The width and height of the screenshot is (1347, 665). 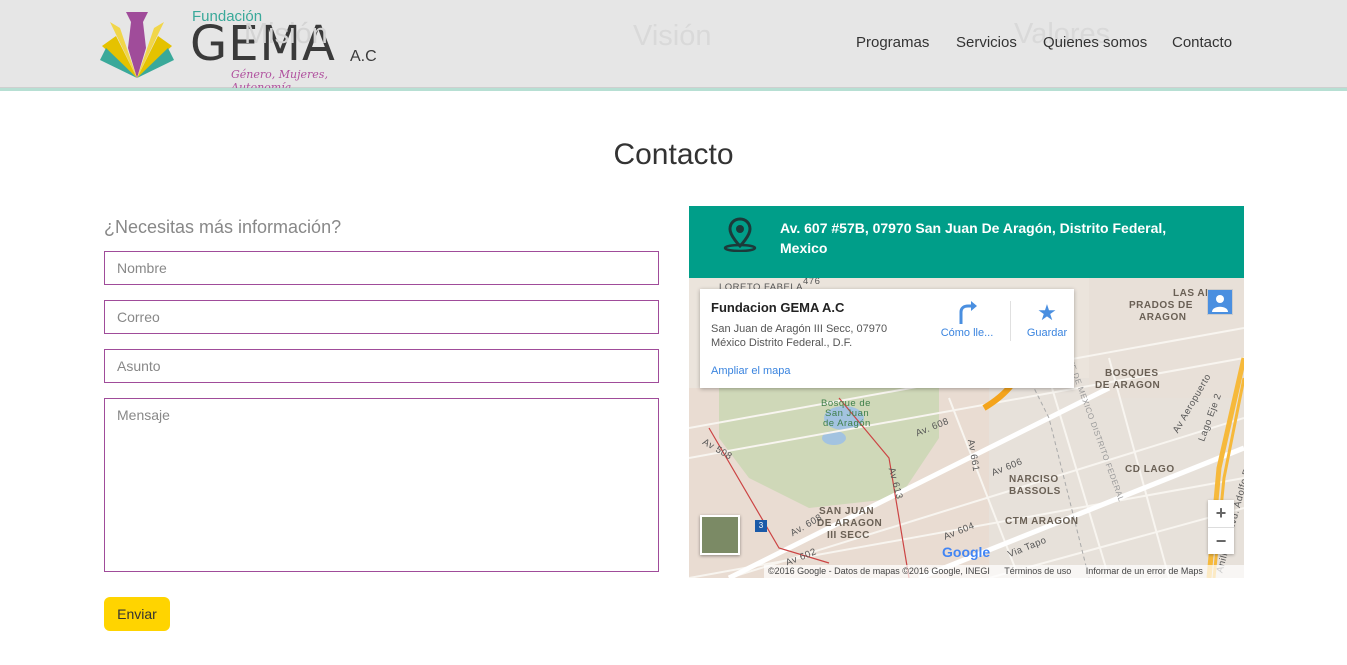 I want to click on satellite-toggle, so click(x=720, y=535).